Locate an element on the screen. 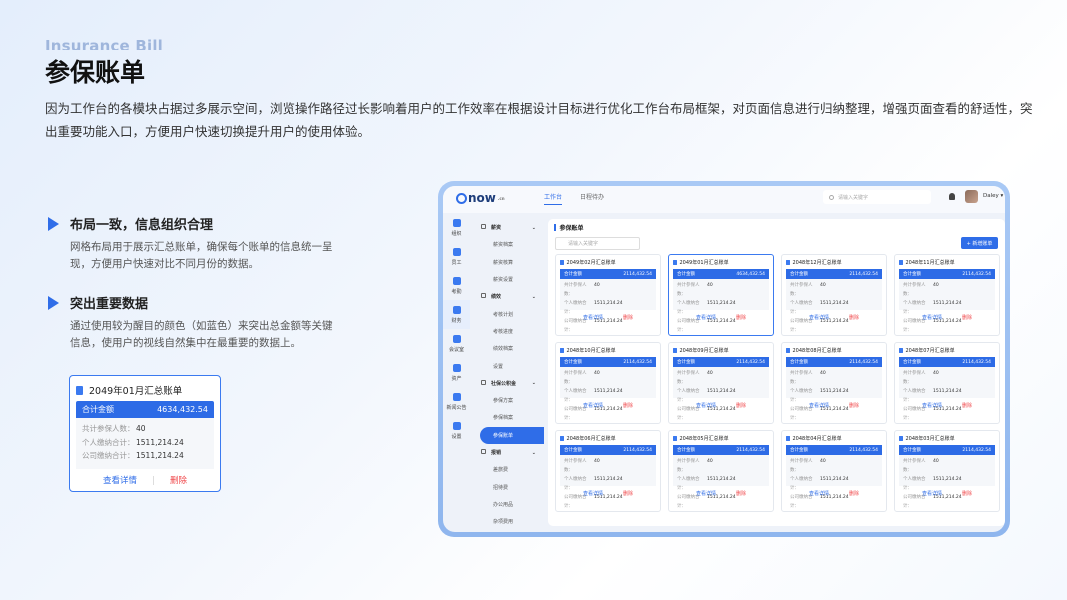 This screenshot has height=600, width=1067. card-title: 2048年03月汇总账单 is located at coordinates (930, 439).